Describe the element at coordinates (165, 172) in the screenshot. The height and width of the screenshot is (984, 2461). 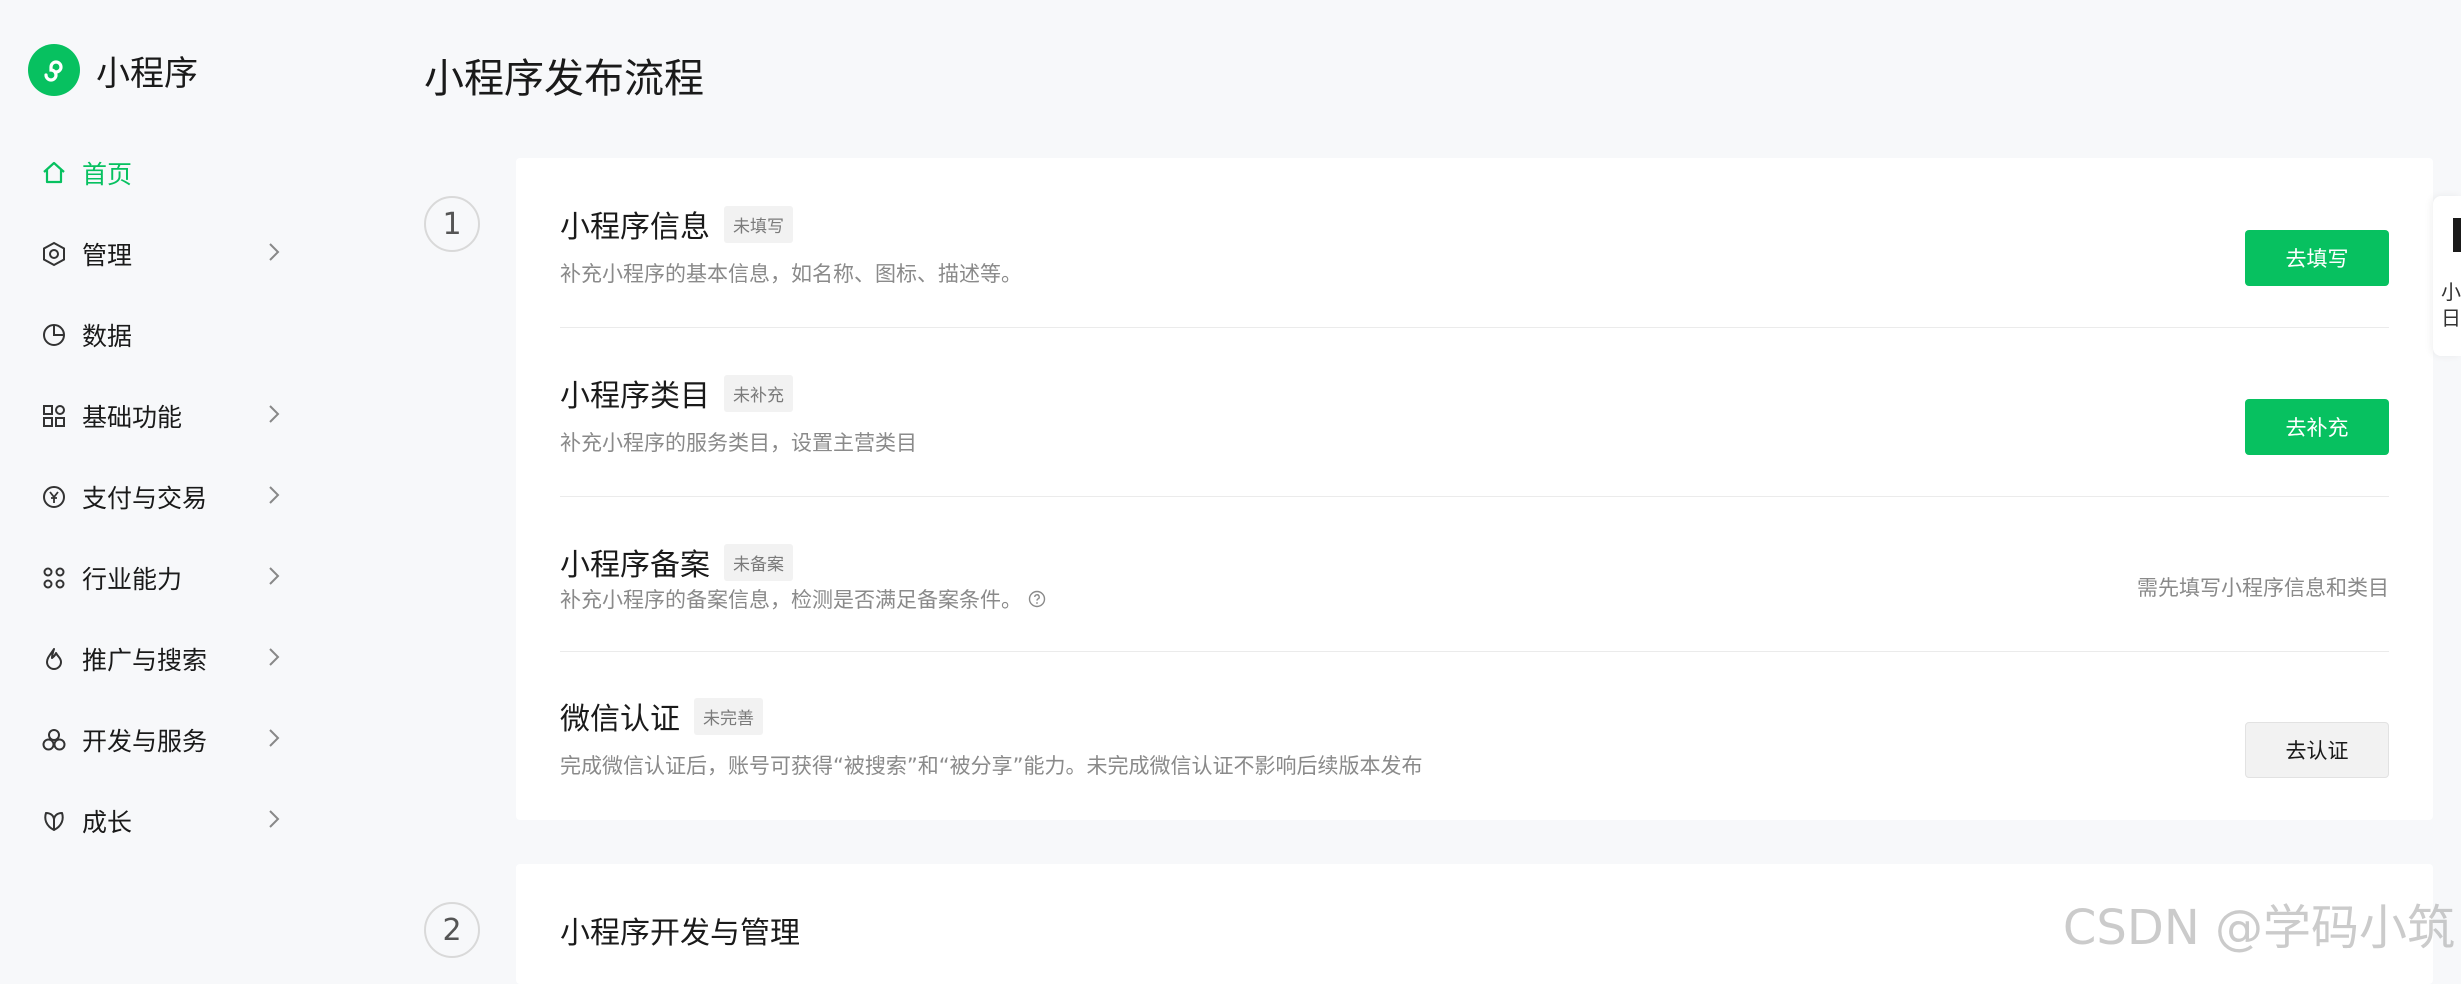
I see `sidebar-item-home: 首页` at that location.